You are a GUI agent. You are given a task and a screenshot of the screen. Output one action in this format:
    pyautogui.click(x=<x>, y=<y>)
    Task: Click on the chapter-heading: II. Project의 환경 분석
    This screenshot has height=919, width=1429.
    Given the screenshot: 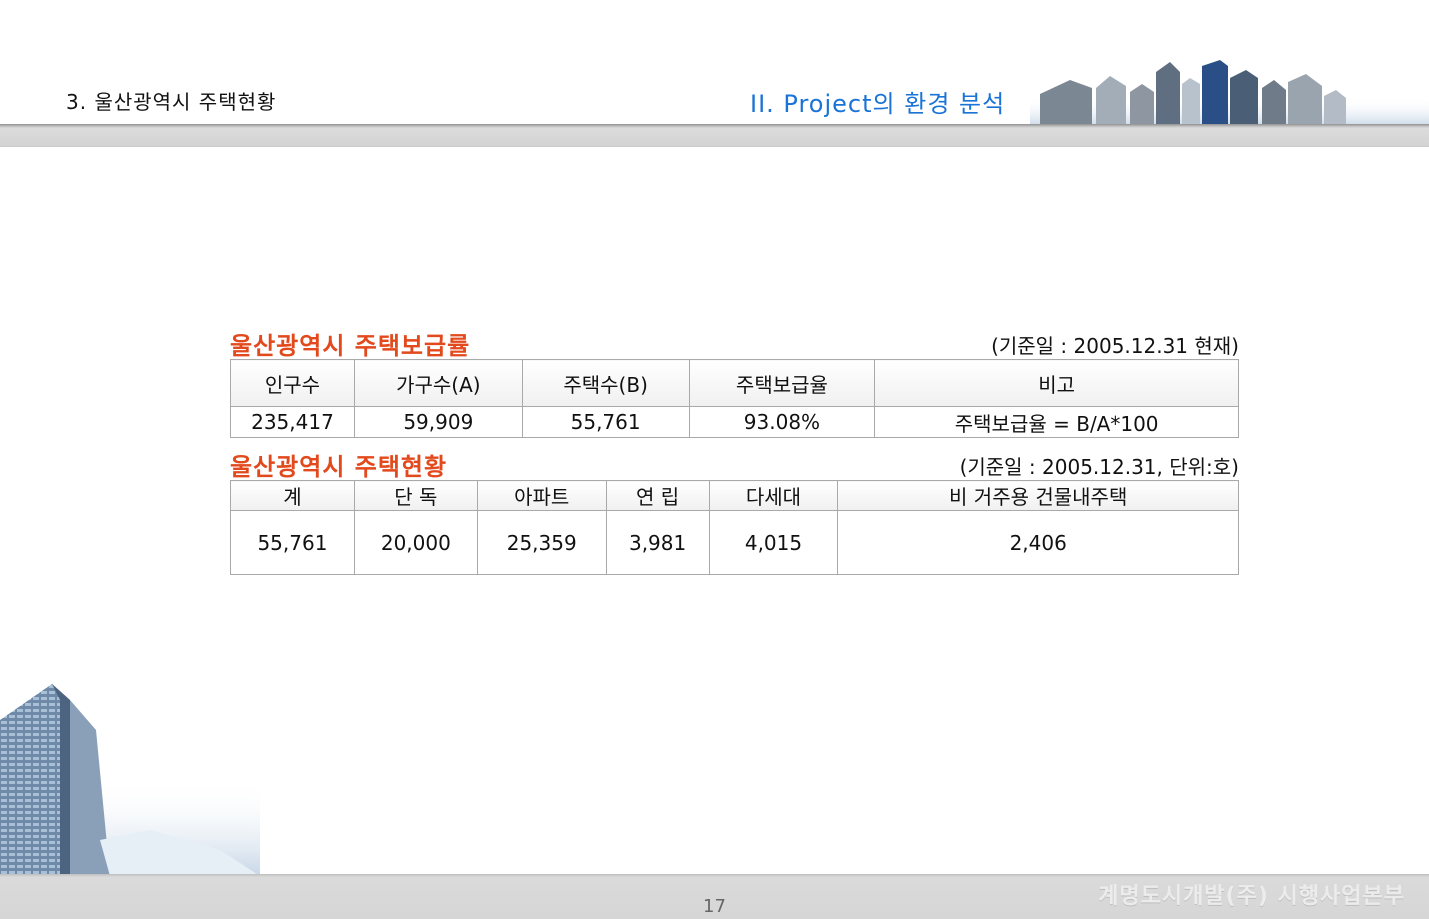 What is the action you would take?
    pyautogui.click(x=878, y=104)
    